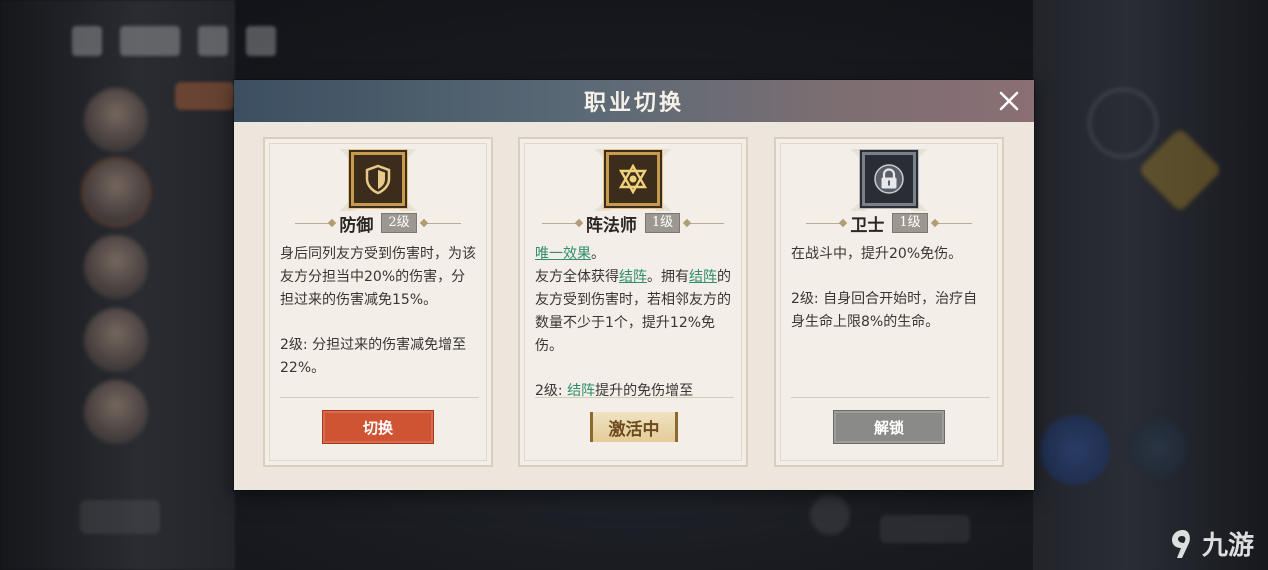 The image size is (1268, 570). Describe the element at coordinates (563, 254) in the screenshot. I see `unique-effect-link: 唯一效果` at that location.